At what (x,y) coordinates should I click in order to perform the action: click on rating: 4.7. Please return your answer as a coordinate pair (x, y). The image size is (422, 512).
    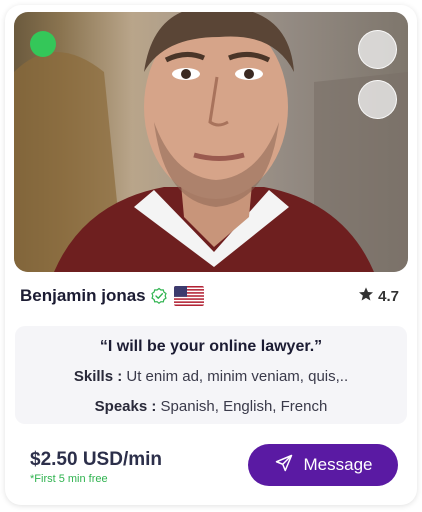
    Looking at the image, I should click on (378, 296).